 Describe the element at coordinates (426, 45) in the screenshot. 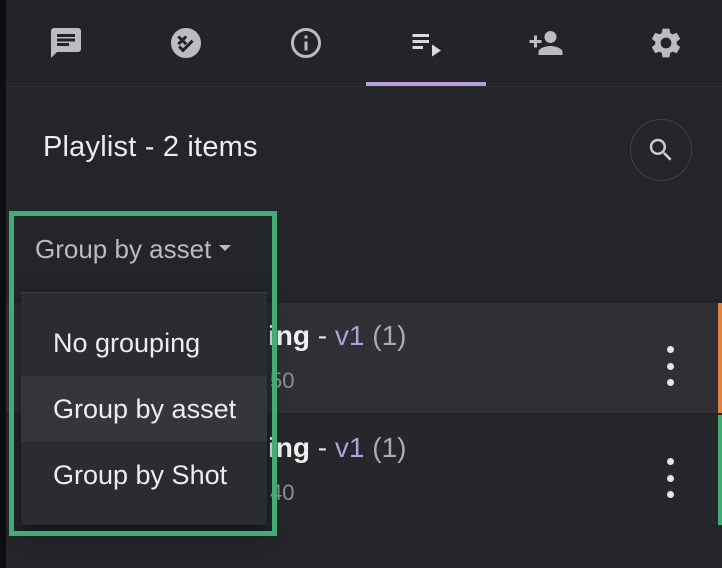

I see `playlist-icon` at that location.